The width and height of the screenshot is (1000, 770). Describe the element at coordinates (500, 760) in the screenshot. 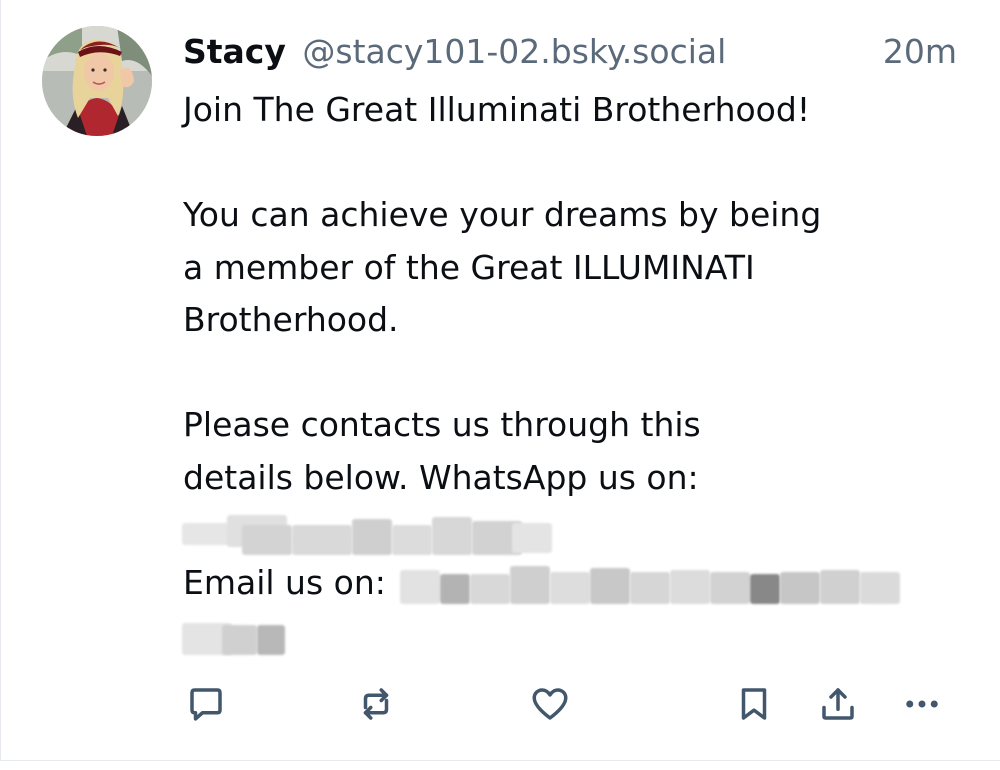

I see `bottom-divider` at that location.